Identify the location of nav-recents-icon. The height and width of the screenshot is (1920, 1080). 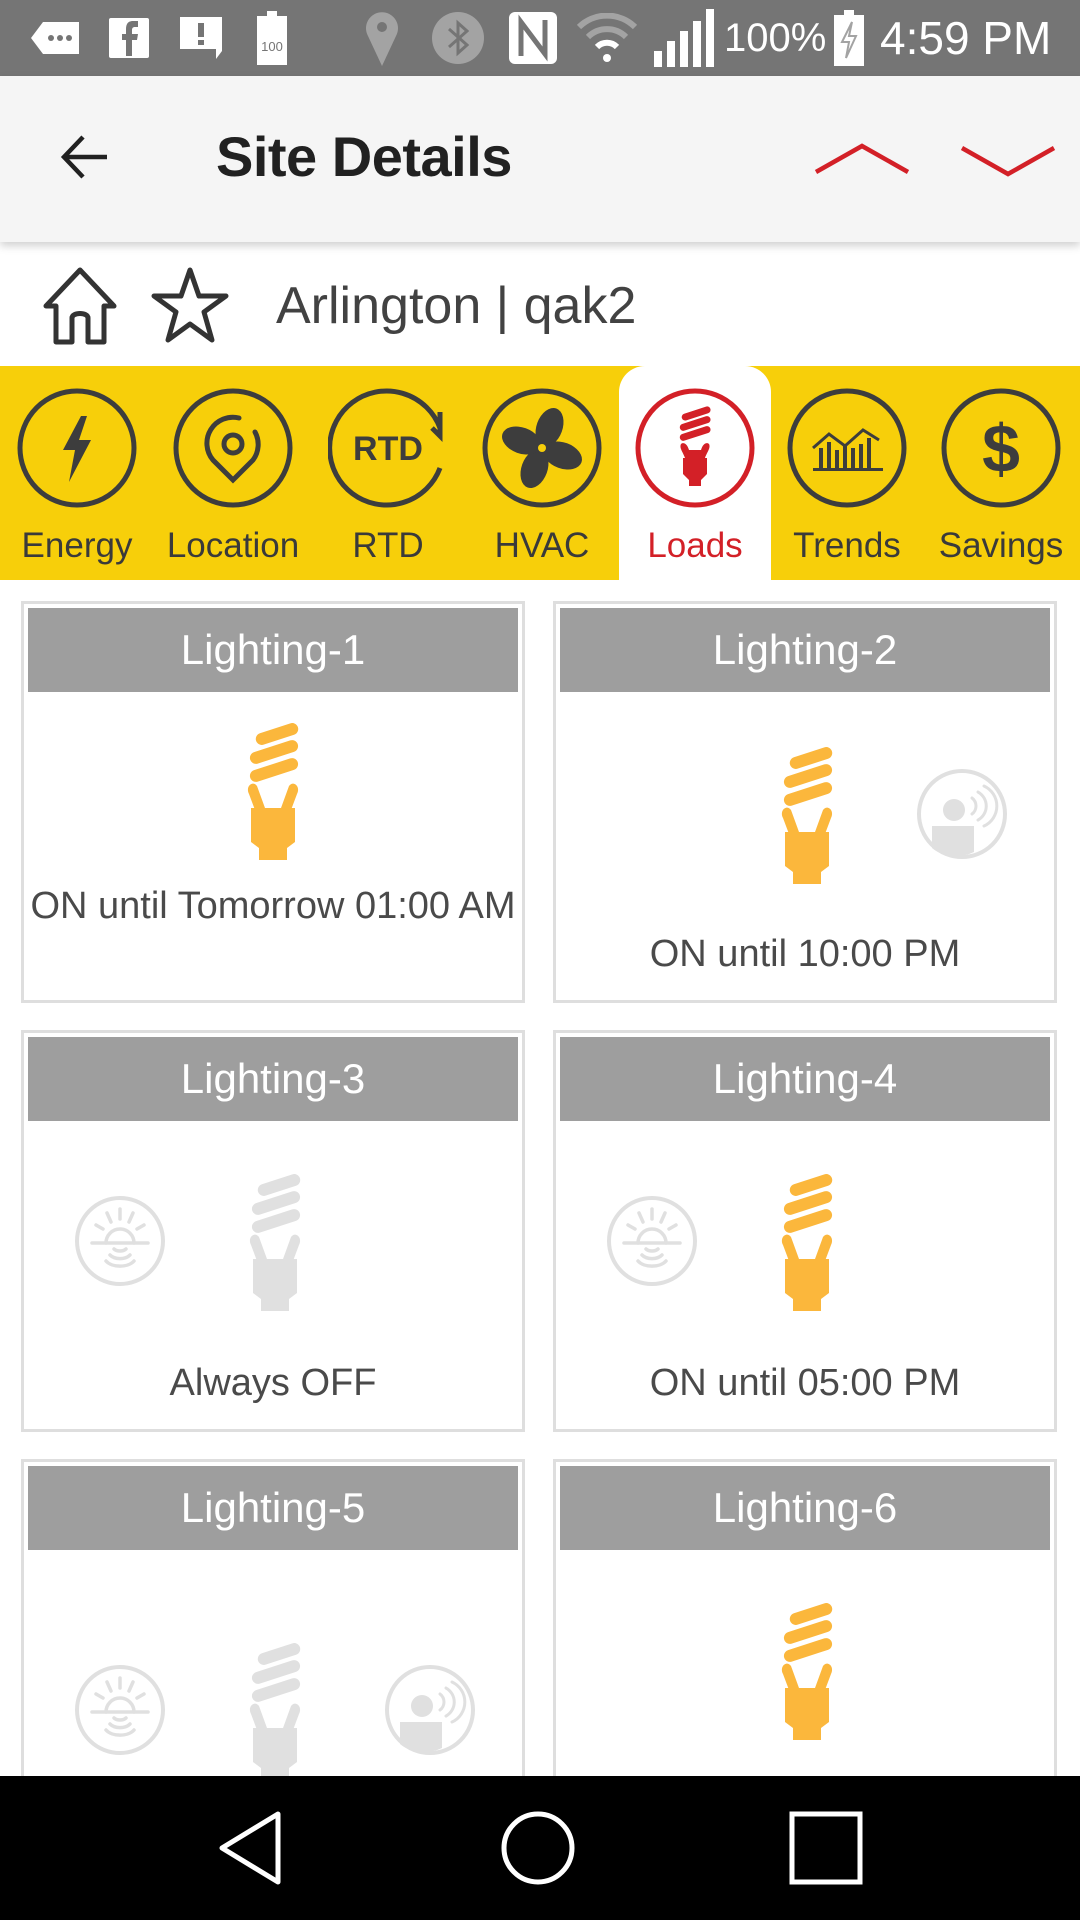
(826, 1848).